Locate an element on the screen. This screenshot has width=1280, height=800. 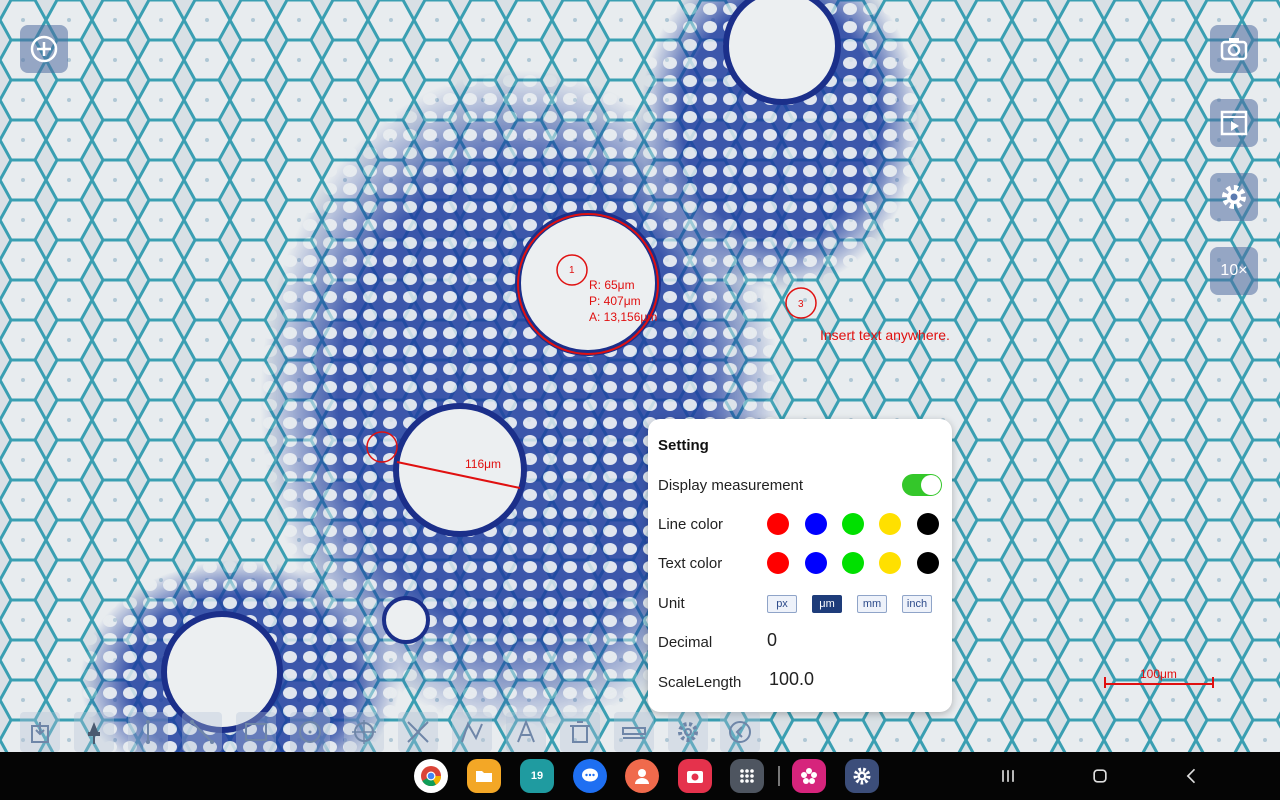
angle-icon is located at coordinates (418, 732).